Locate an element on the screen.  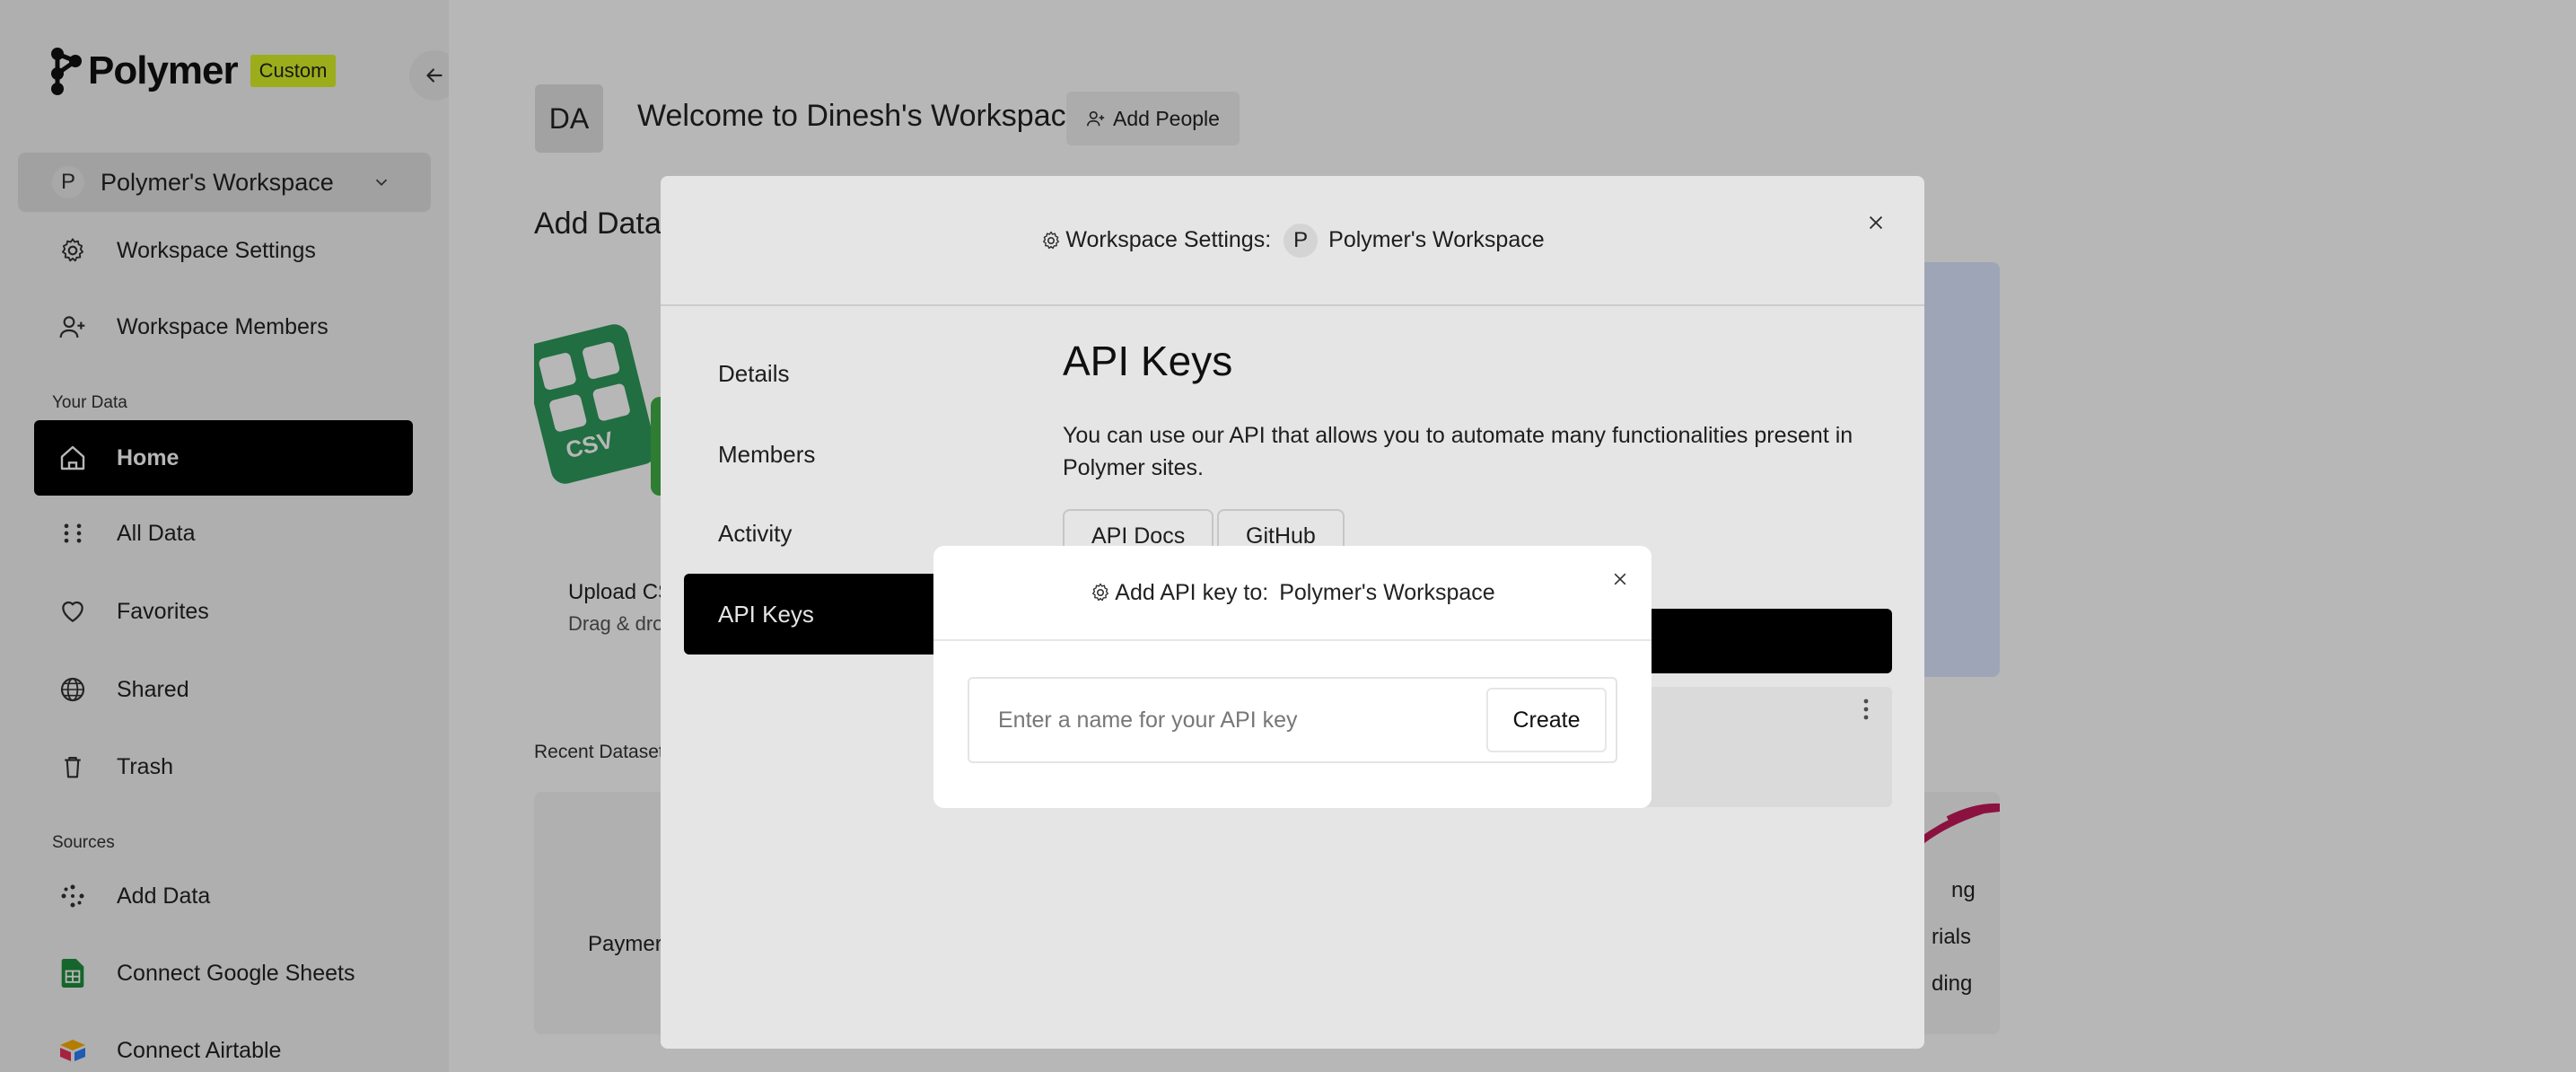
dialog-title: Add API key to: is located at coordinates (1192, 592).